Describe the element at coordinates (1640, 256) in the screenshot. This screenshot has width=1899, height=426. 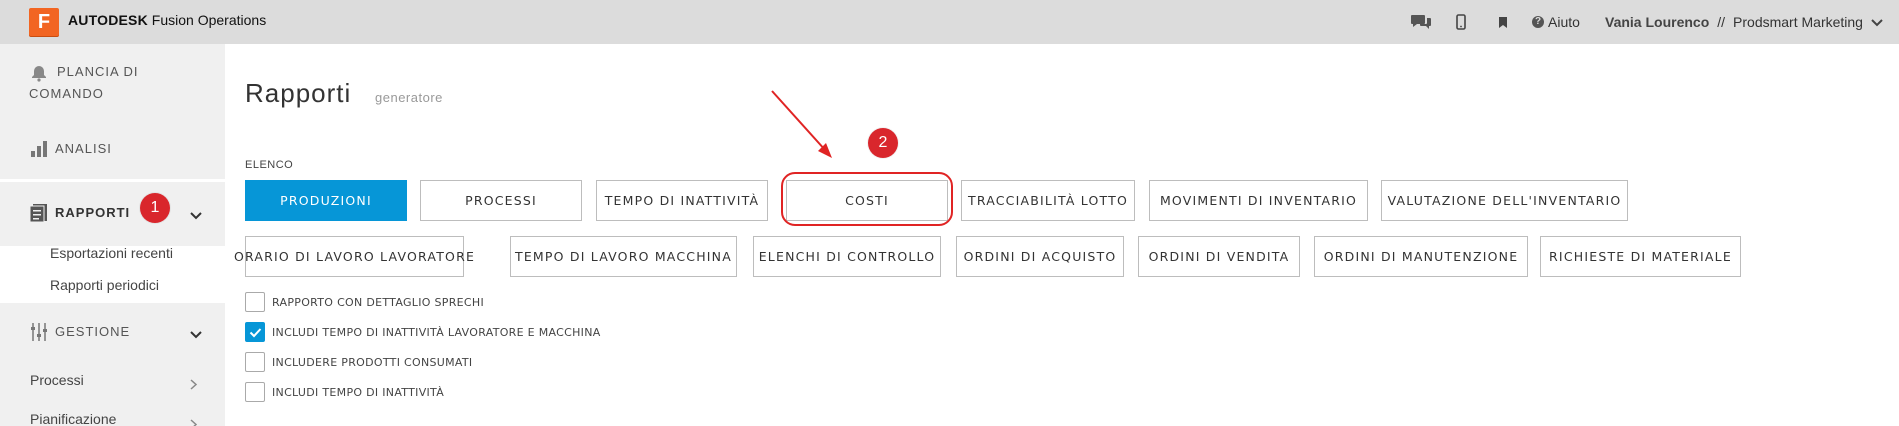
I see `report-button-material-requests: RICHIESTE DI MATERIALE` at that location.